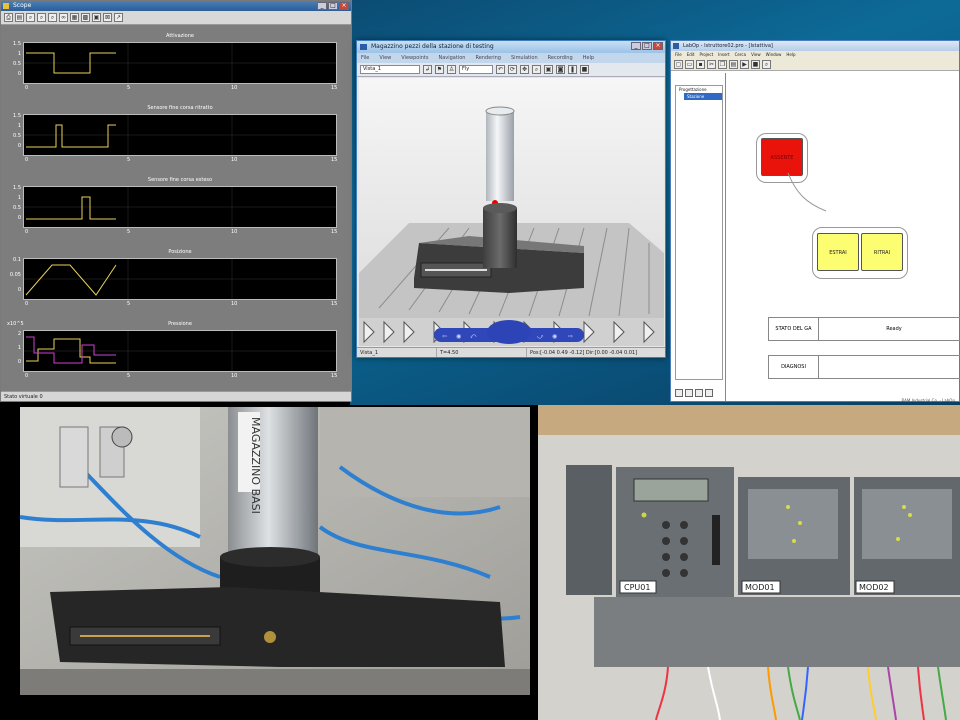 Image resolution: width=960 pixels, height=720 pixels. I want to click on xtick: 5, so click(129, 376).